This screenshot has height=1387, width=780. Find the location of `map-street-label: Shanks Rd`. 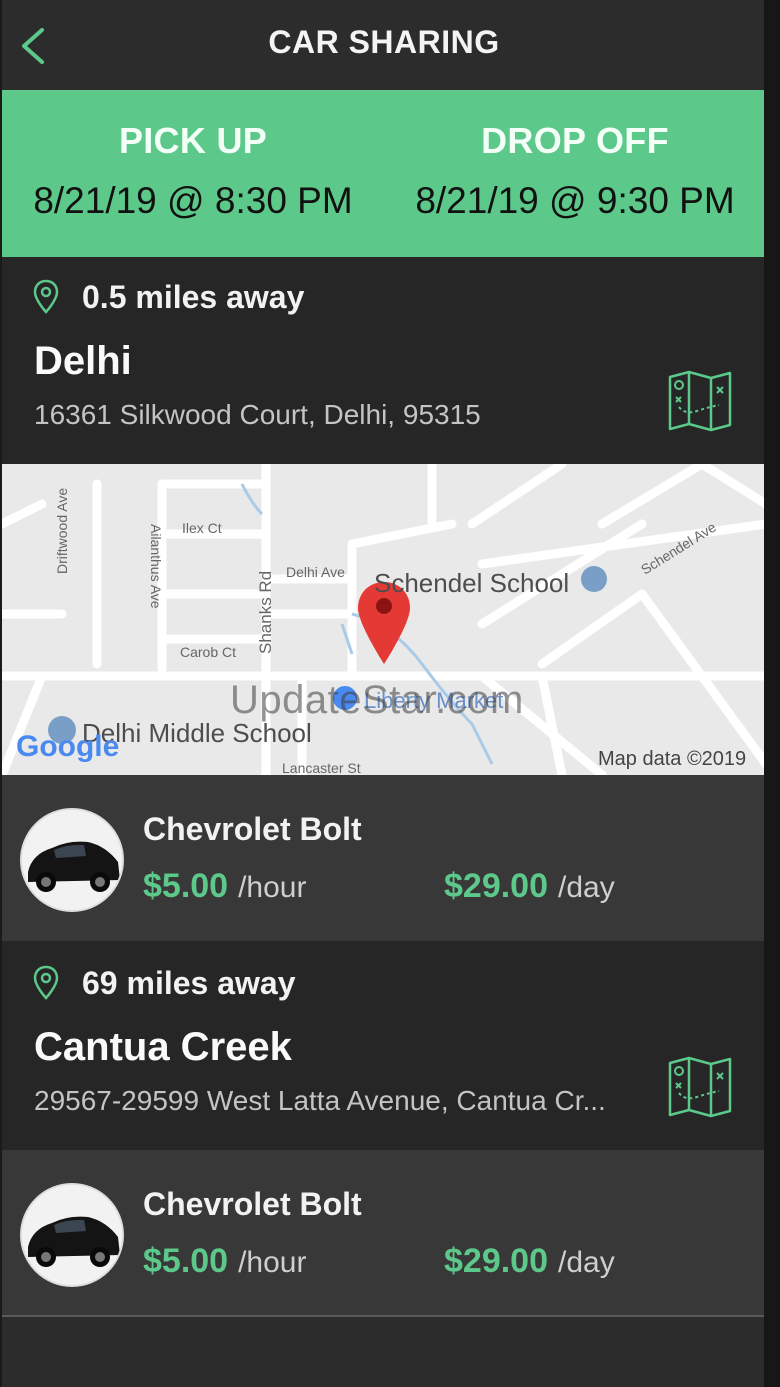

map-street-label: Shanks Rd is located at coordinates (265, 612).